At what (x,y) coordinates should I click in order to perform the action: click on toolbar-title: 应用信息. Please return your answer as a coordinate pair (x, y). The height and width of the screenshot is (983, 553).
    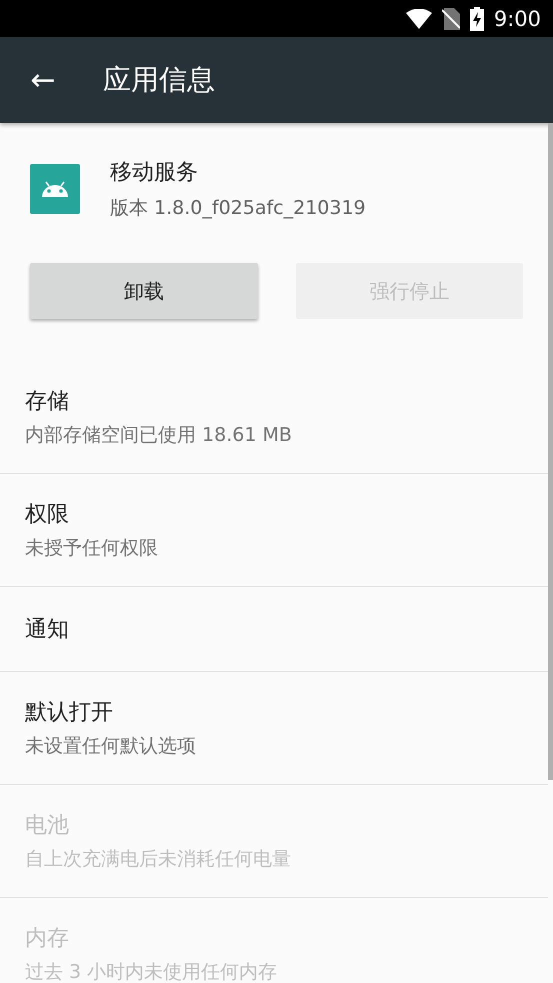
    Looking at the image, I should click on (159, 80).